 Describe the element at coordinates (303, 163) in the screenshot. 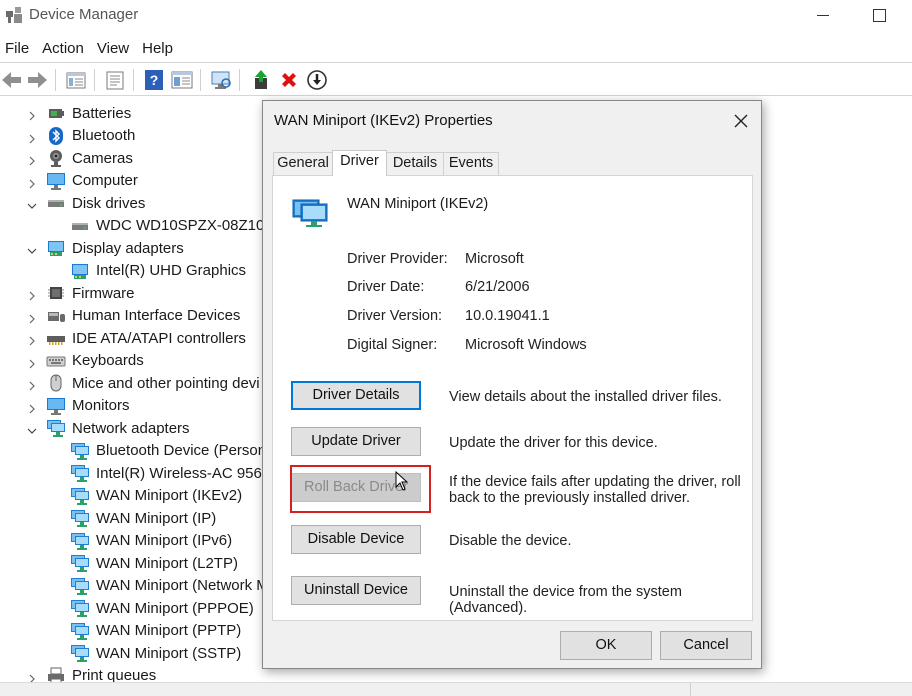

I see `tab-general: General` at that location.